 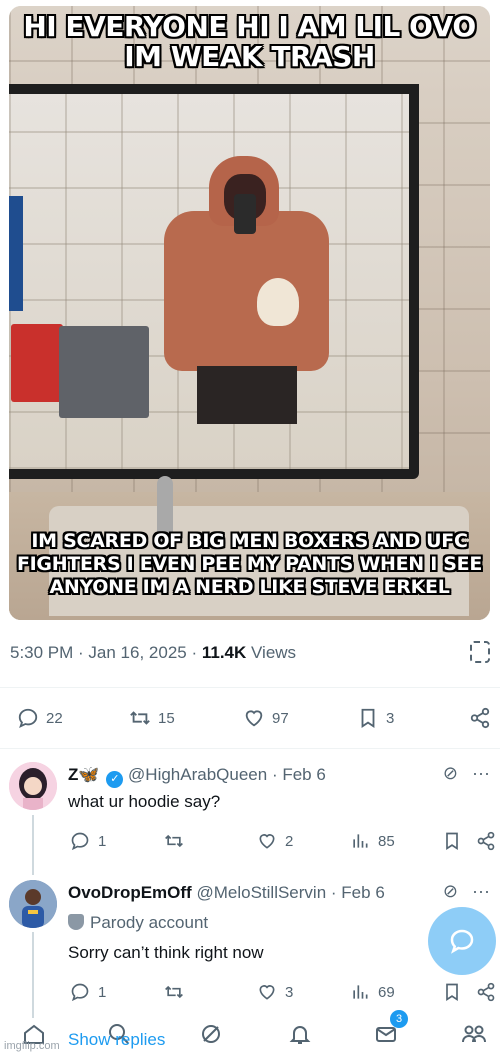 What do you see at coordinates (54, 718) in the screenshot?
I see `reply-count: 22` at bounding box center [54, 718].